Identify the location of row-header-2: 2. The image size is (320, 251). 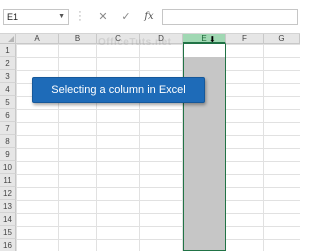
(8, 63).